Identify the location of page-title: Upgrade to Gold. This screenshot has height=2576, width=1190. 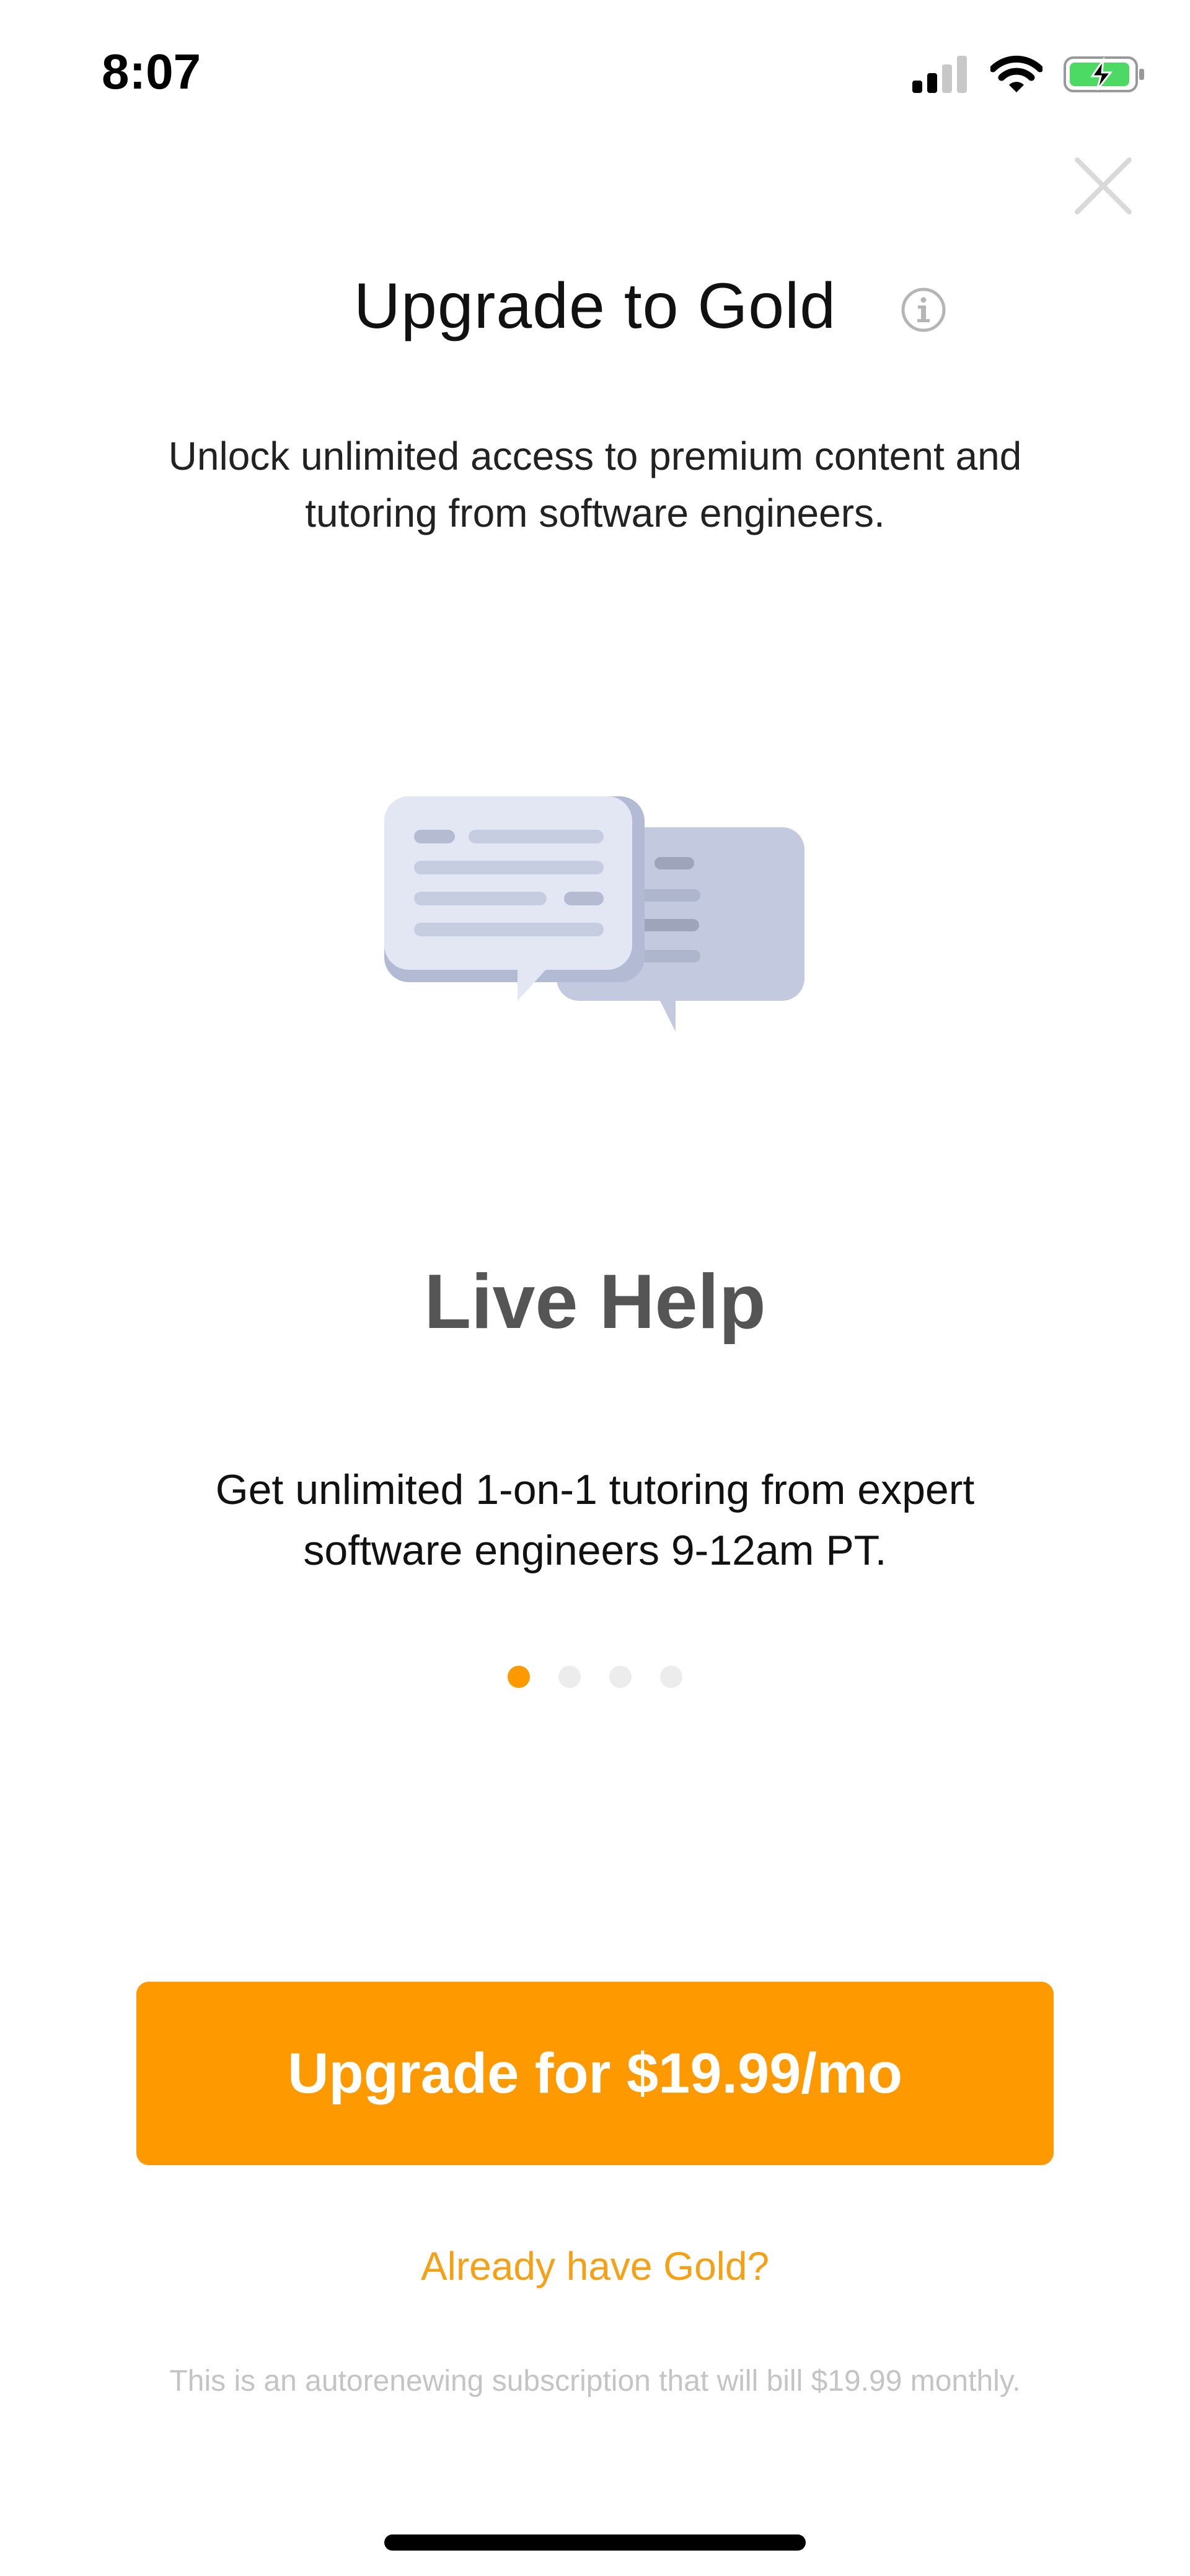
(595, 306).